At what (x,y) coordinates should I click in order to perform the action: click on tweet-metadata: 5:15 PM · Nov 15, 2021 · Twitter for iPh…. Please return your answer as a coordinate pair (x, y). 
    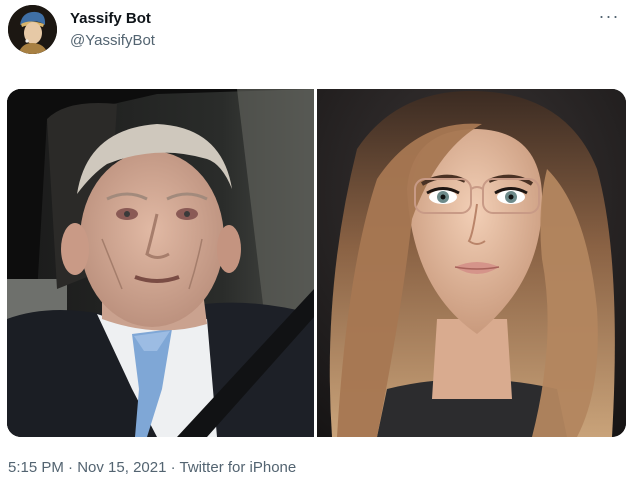
    Looking at the image, I should click on (152, 468).